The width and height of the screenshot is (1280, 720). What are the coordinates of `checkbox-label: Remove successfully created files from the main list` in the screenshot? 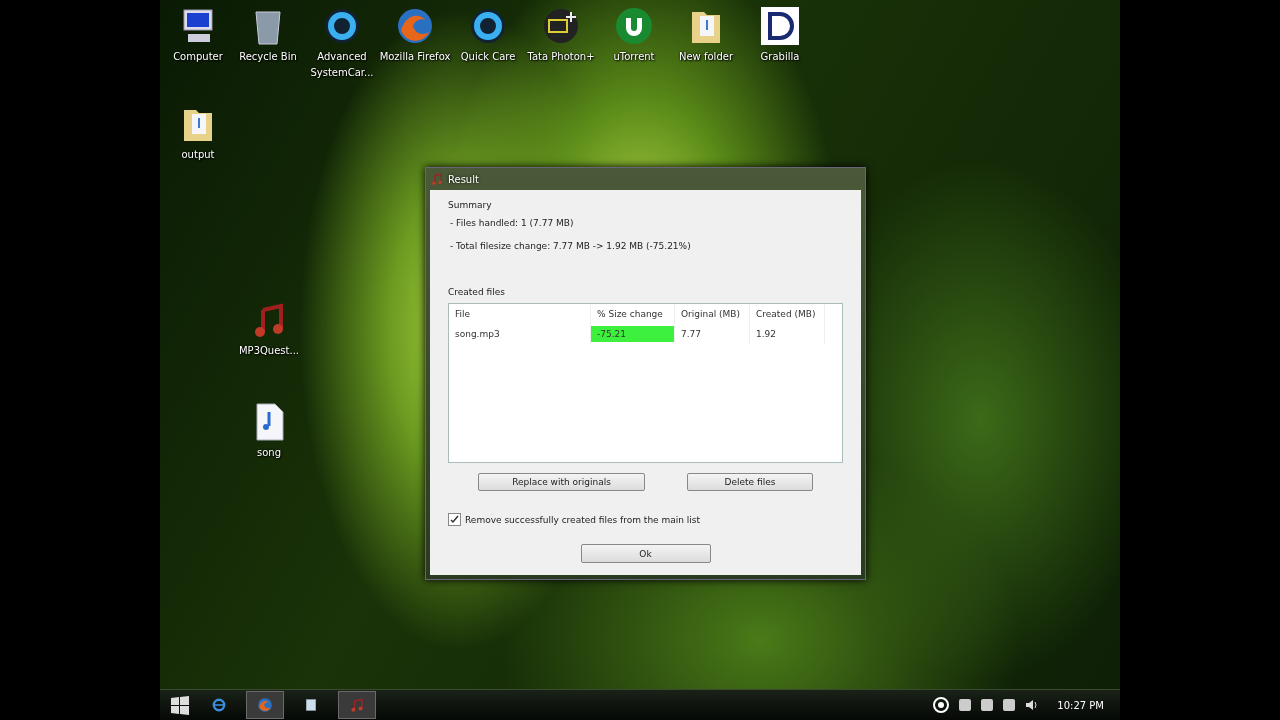 It's located at (583, 519).